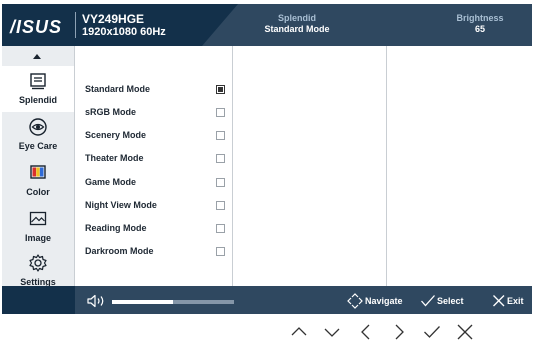 This screenshot has height=351, width=537. What do you see at coordinates (38, 263) in the screenshot?
I see `gear-icon` at bounding box center [38, 263].